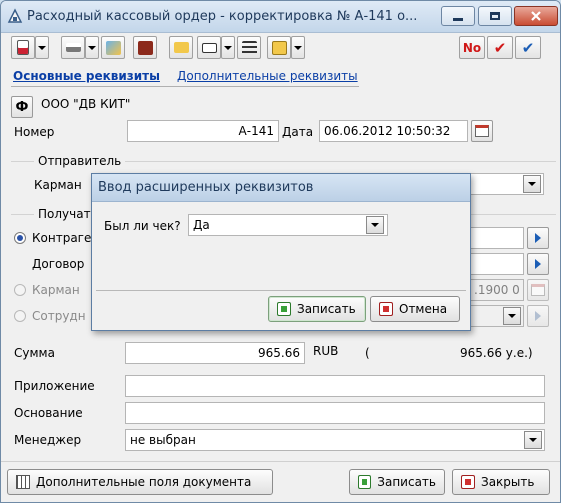  Describe the element at coordinates (15, 15) in the screenshot. I see `app-icon` at that location.